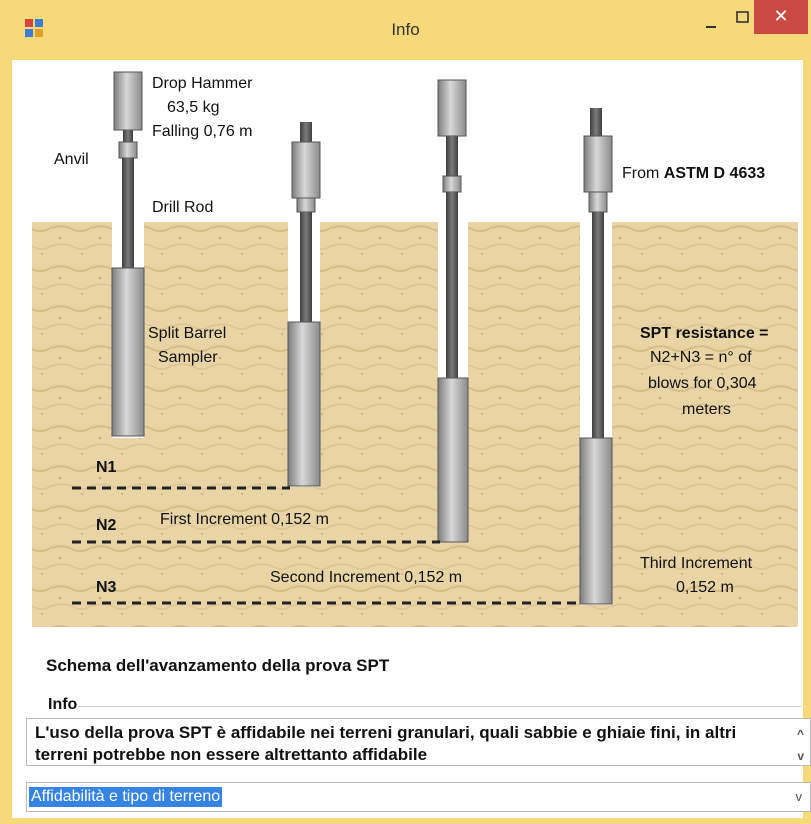 This screenshot has height=824, width=811. Describe the element at coordinates (800, 734) in the screenshot. I see `scroll-up-icon: ^` at that location.